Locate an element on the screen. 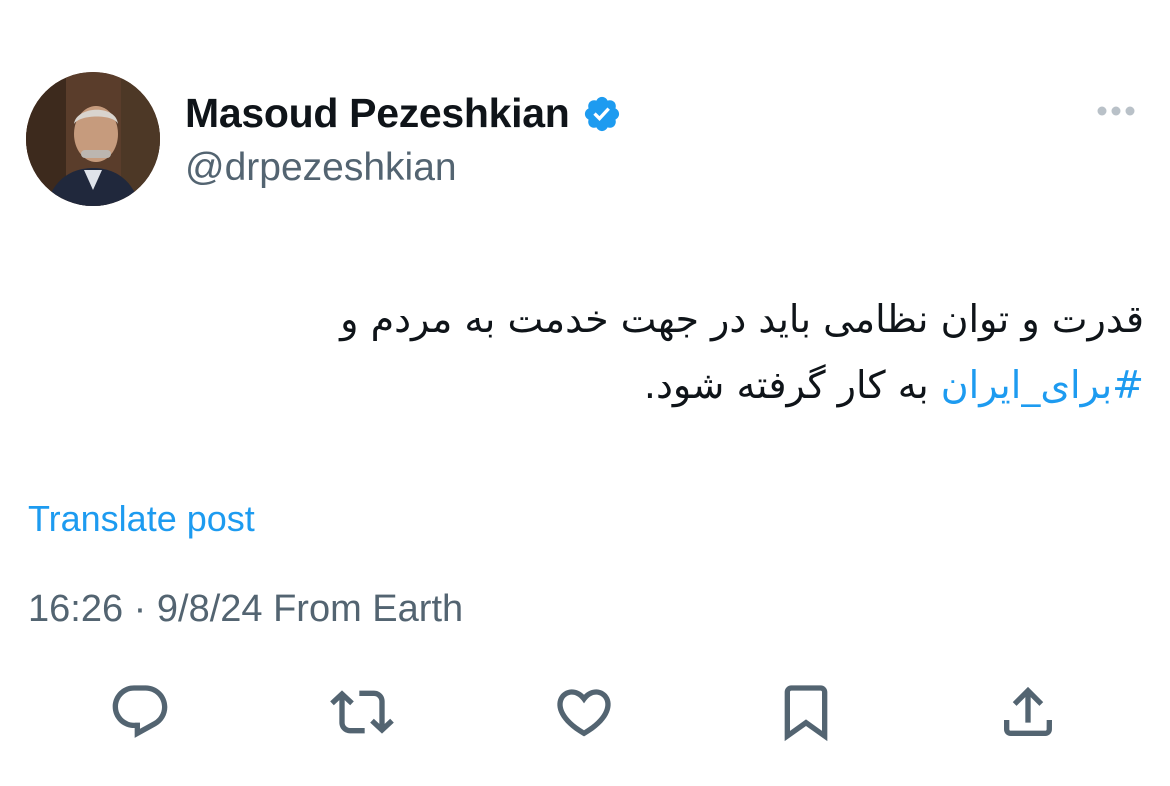  post-date: 9/8/24 is located at coordinates (210, 609).